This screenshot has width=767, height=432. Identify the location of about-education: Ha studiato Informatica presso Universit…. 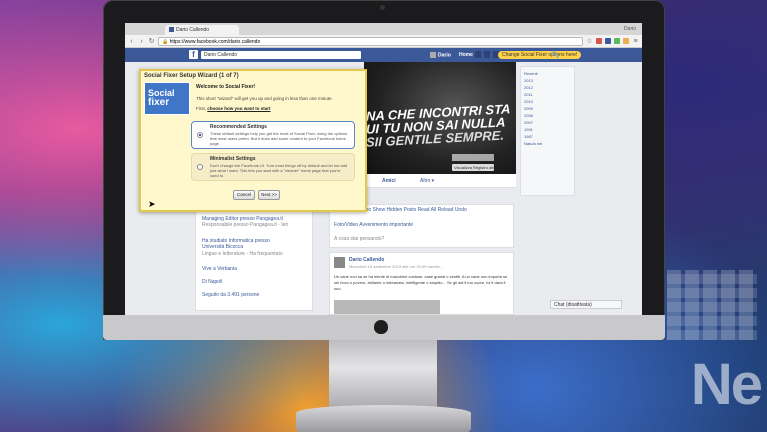
(242, 244).